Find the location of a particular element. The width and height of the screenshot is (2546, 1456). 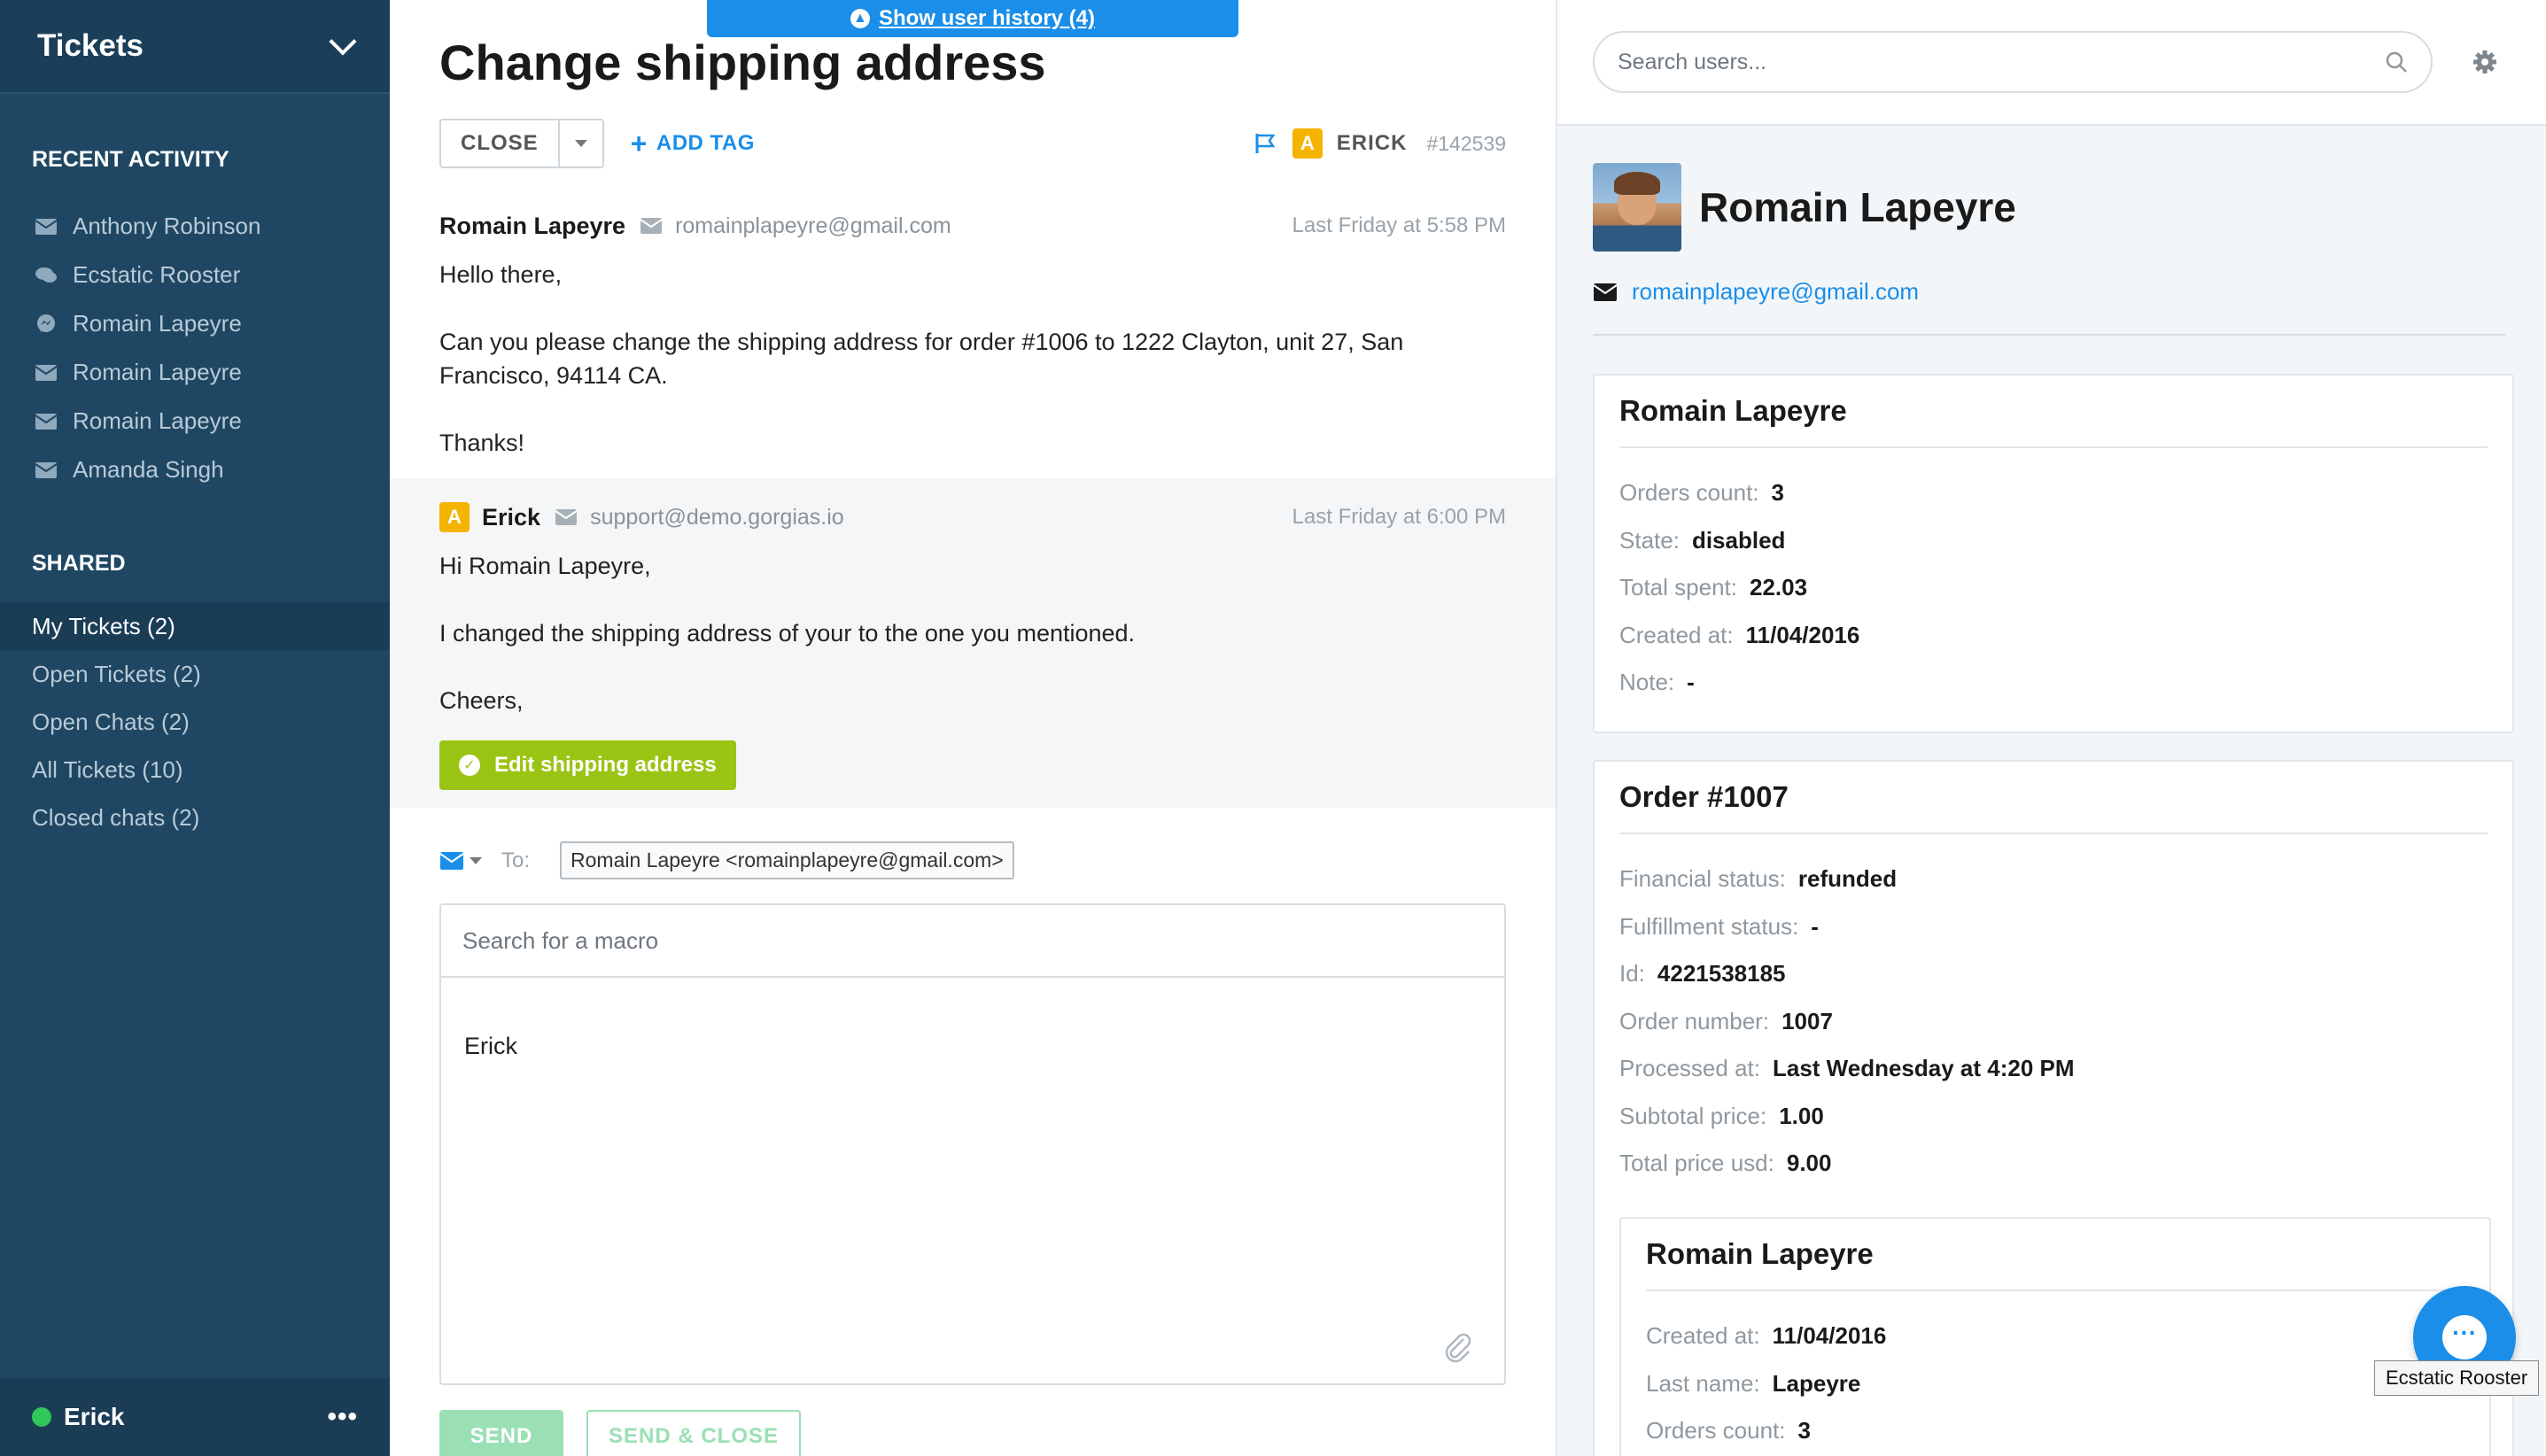

message-sender-email: romainplapeyre@gmail.com is located at coordinates (813, 225).